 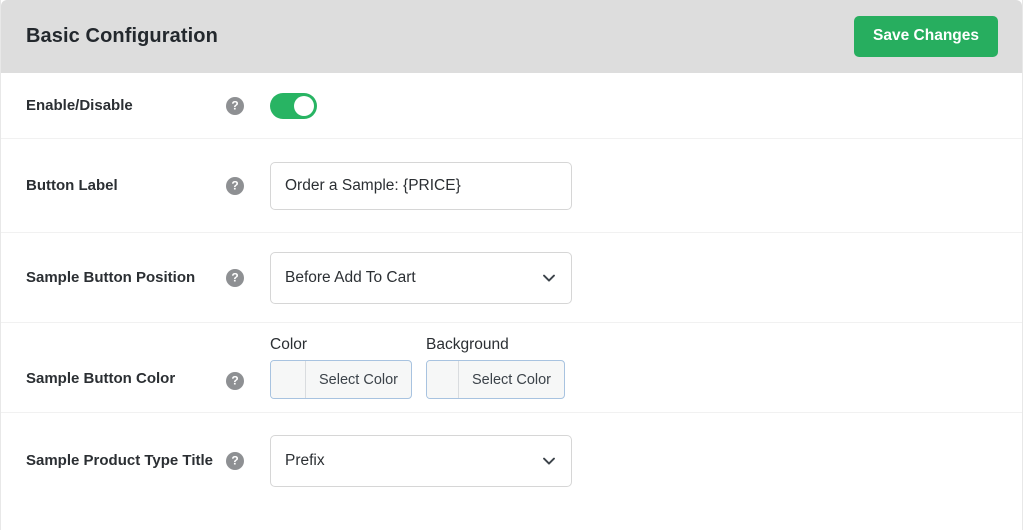 I want to click on sample-product-type-title-select-wrap: Prefix, so click(x=421, y=461).